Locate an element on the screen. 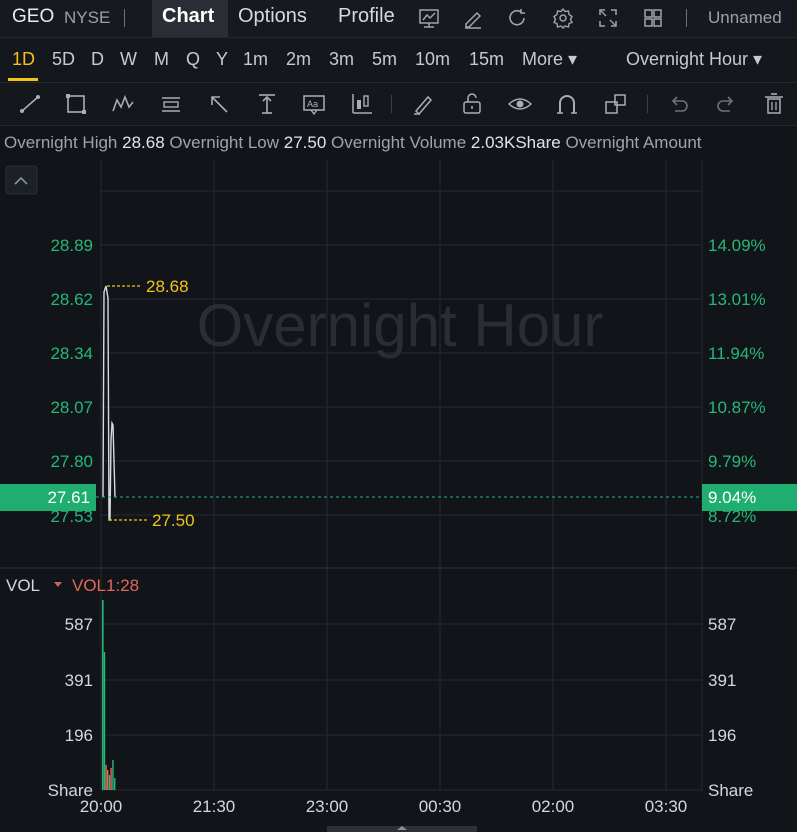  volume-axis-right: 587 391 196 Share is located at coordinates (730, 707).